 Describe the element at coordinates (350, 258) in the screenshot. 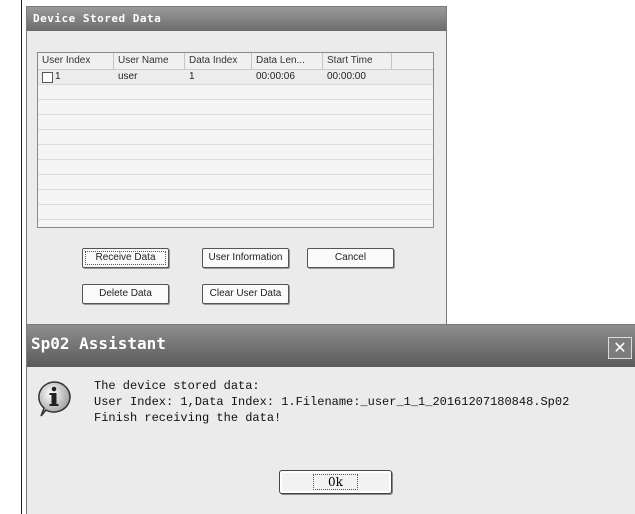

I see `cancel-button: Cancel` at that location.